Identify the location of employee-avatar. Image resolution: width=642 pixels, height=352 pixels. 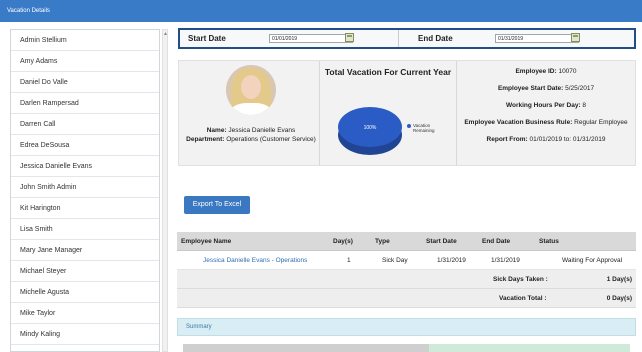
(251, 90).